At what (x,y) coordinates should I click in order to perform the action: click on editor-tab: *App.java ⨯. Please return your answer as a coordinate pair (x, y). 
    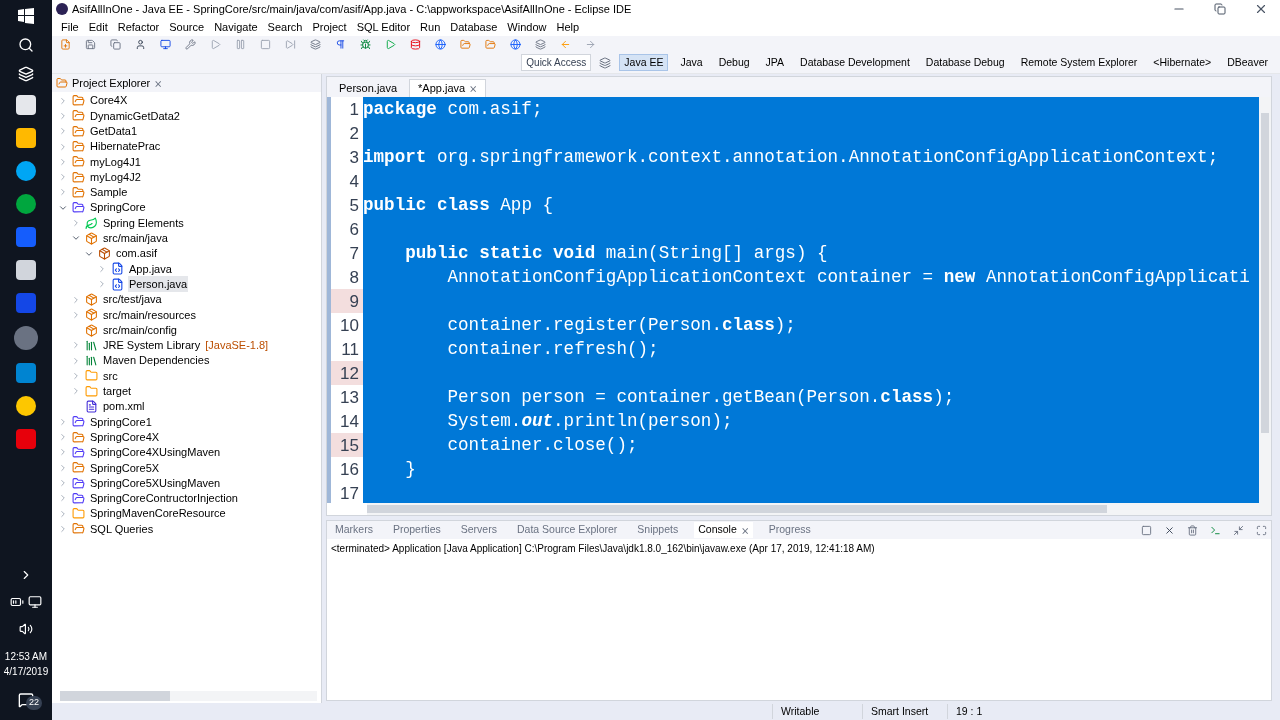
    Looking at the image, I should click on (448, 88).